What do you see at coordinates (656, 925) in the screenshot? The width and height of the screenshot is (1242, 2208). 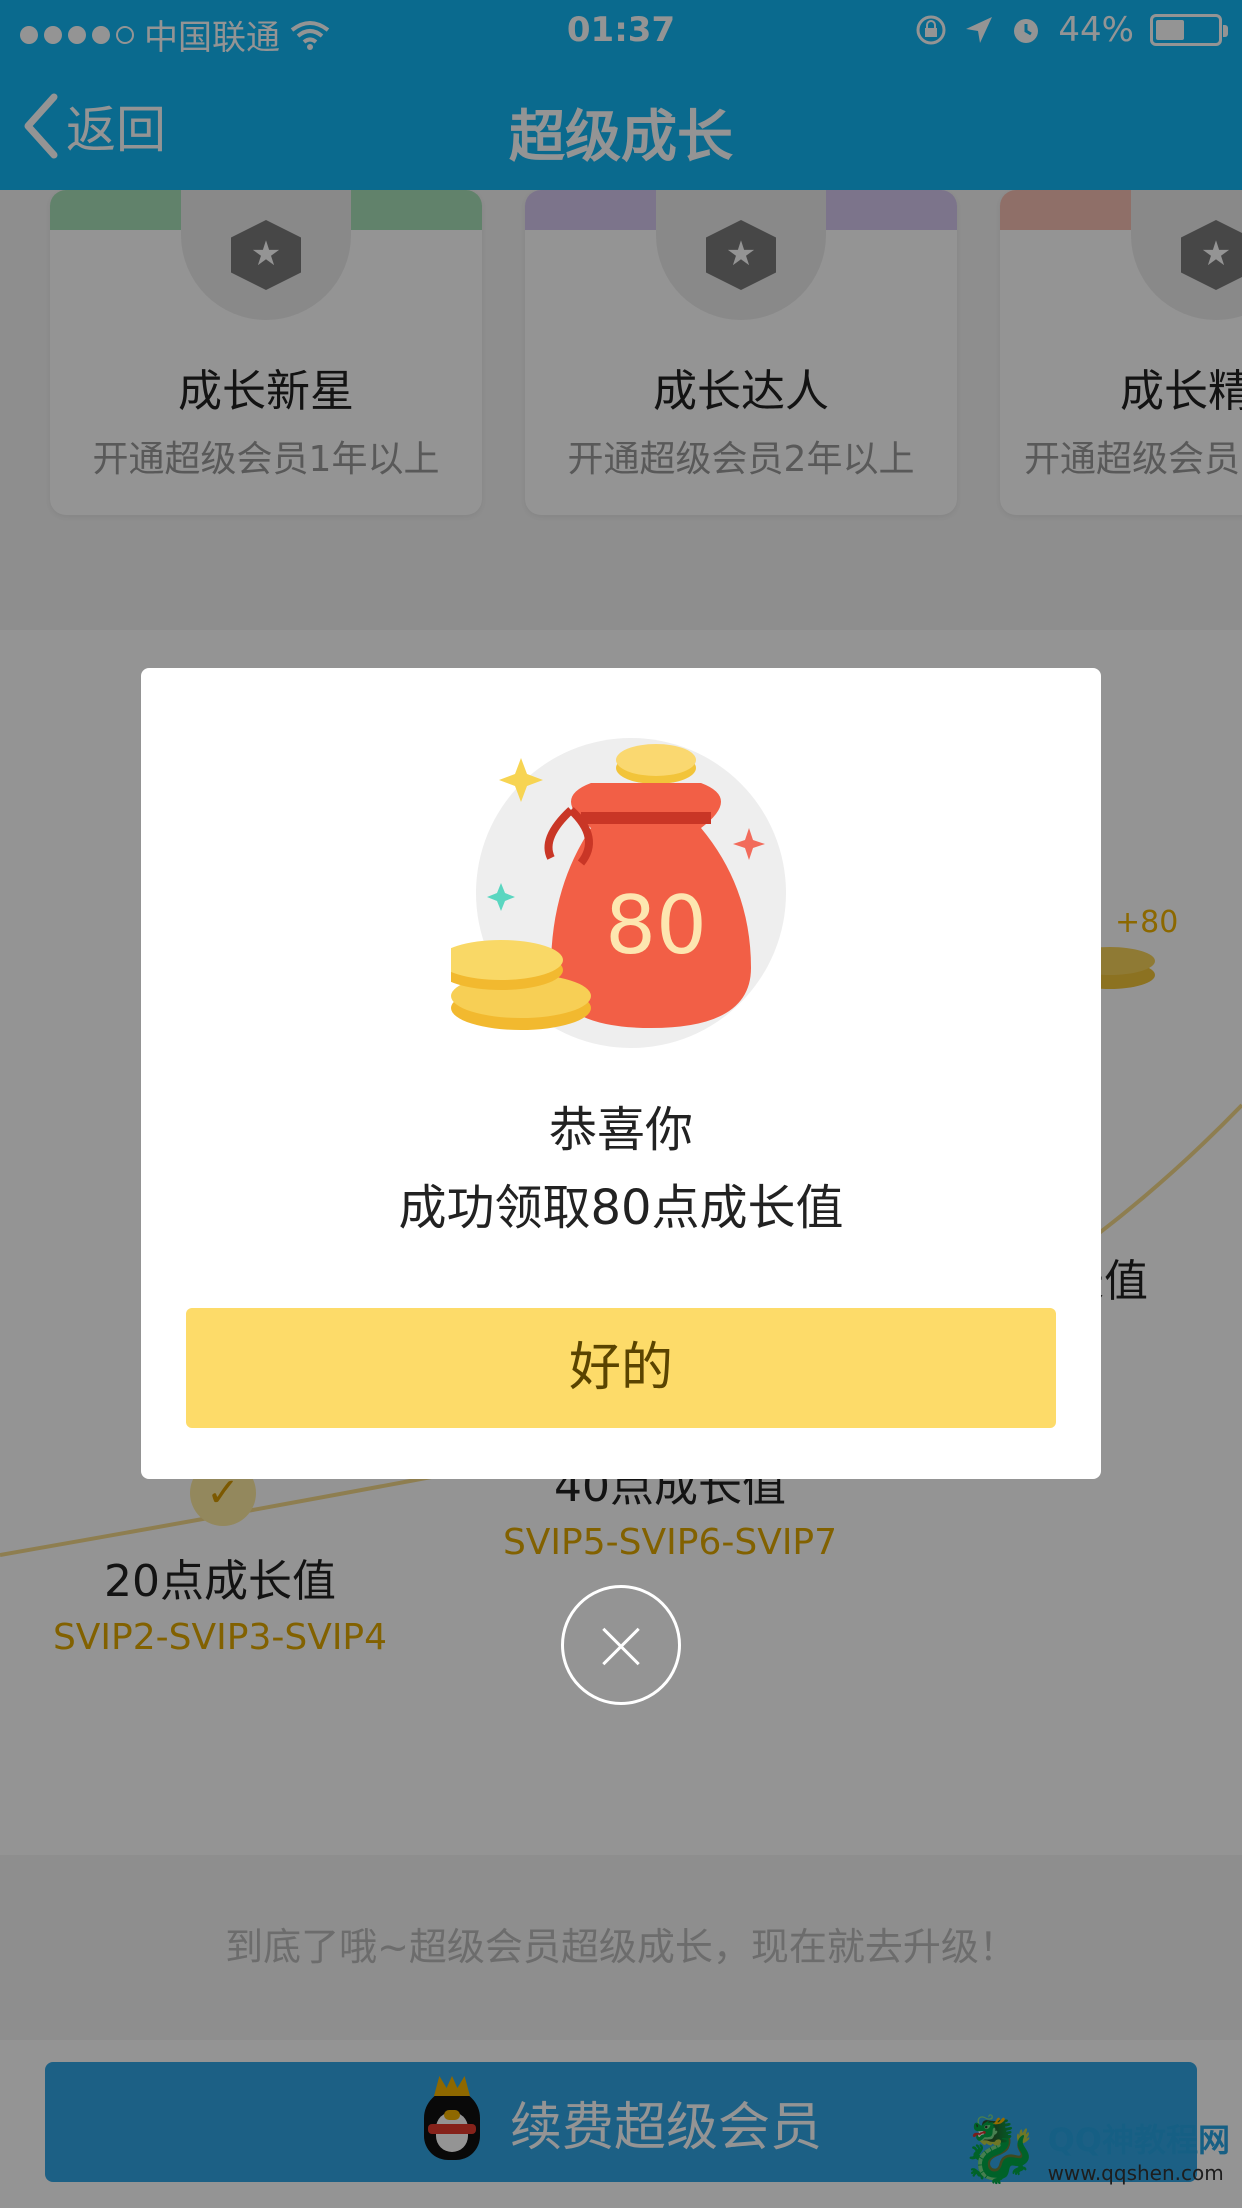 I see `reward-amount: 80` at bounding box center [656, 925].